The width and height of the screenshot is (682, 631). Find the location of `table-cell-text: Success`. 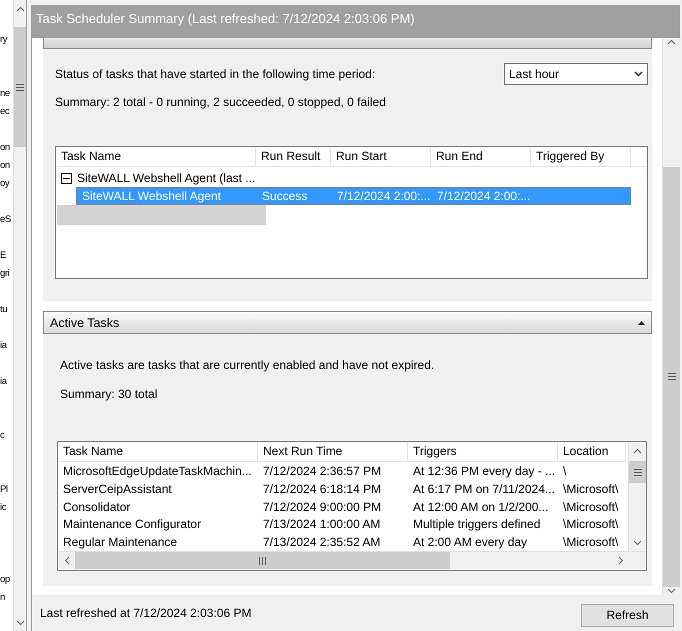

table-cell-text: Success is located at coordinates (284, 196).